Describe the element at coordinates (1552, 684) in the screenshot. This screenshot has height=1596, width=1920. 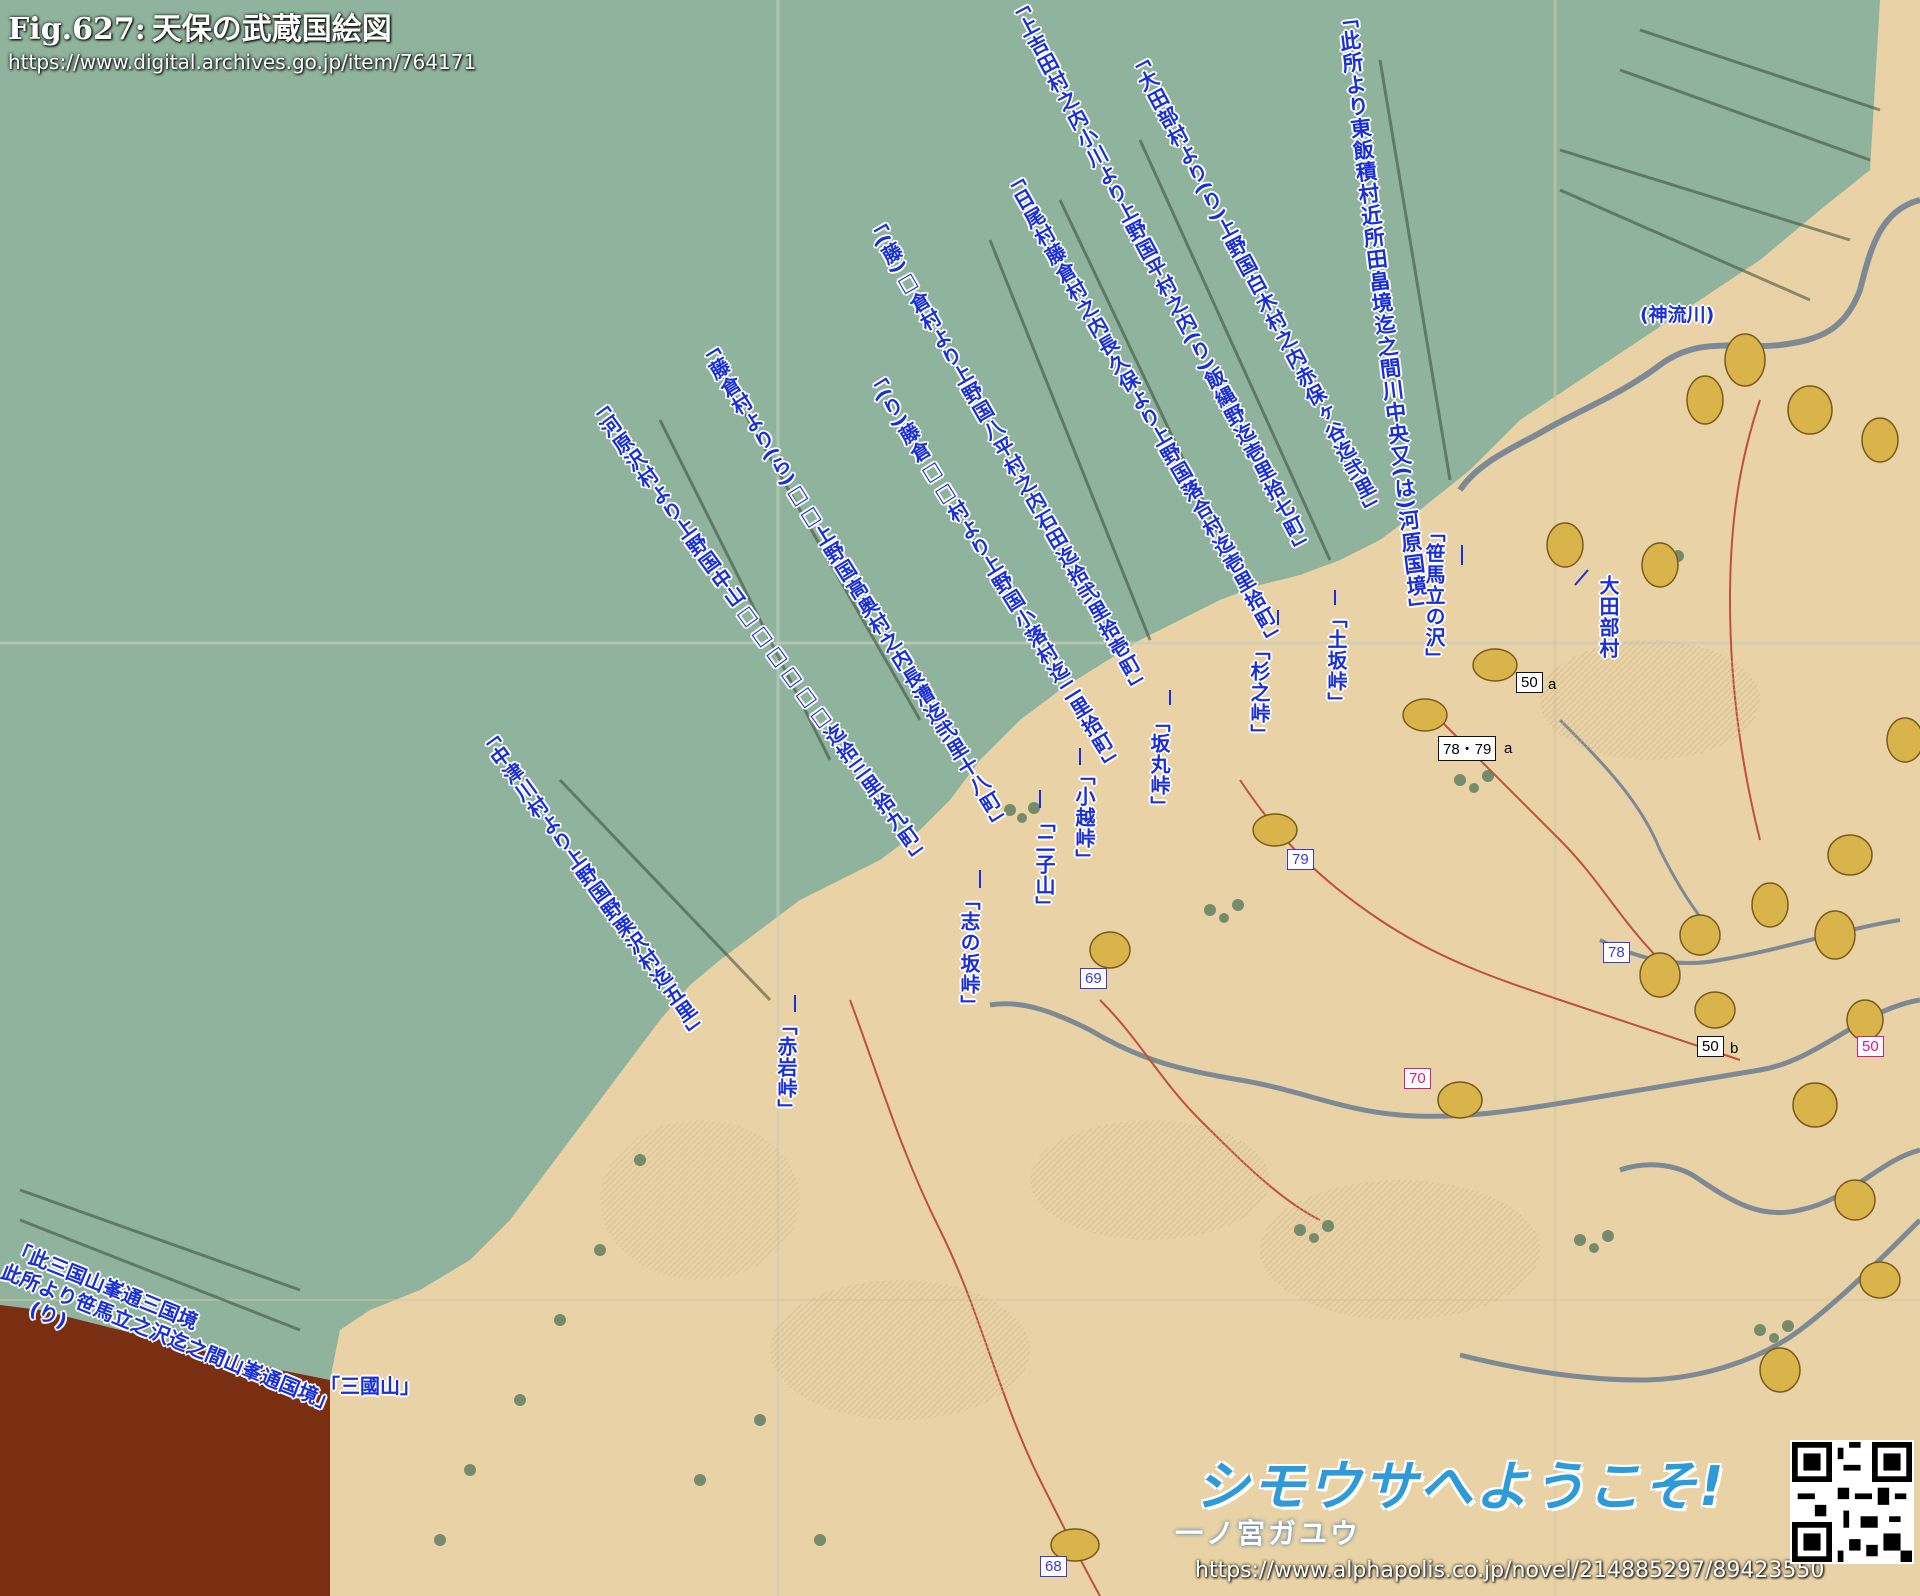
I see `marker-50a-suffix: a` at that location.